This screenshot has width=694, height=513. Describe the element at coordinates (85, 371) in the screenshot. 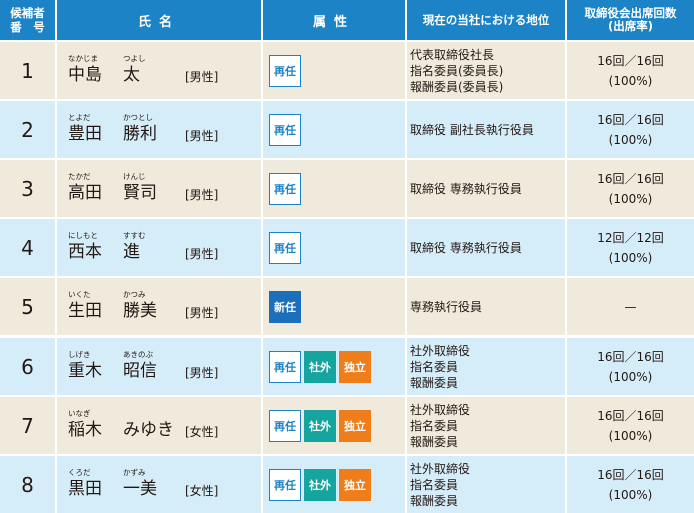

I see `family-name: 重木` at that location.